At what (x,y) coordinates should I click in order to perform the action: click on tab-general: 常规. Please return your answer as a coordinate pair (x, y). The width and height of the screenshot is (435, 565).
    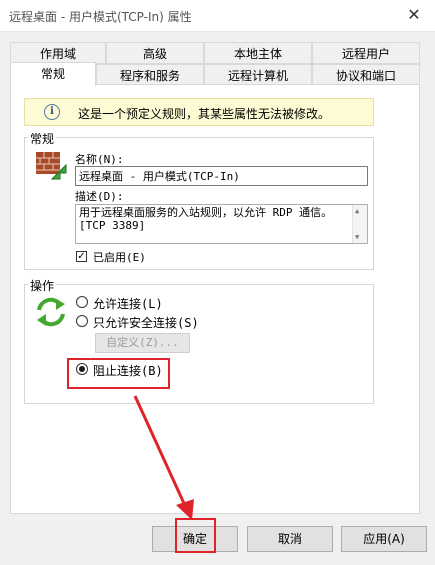
    Looking at the image, I should click on (53, 74).